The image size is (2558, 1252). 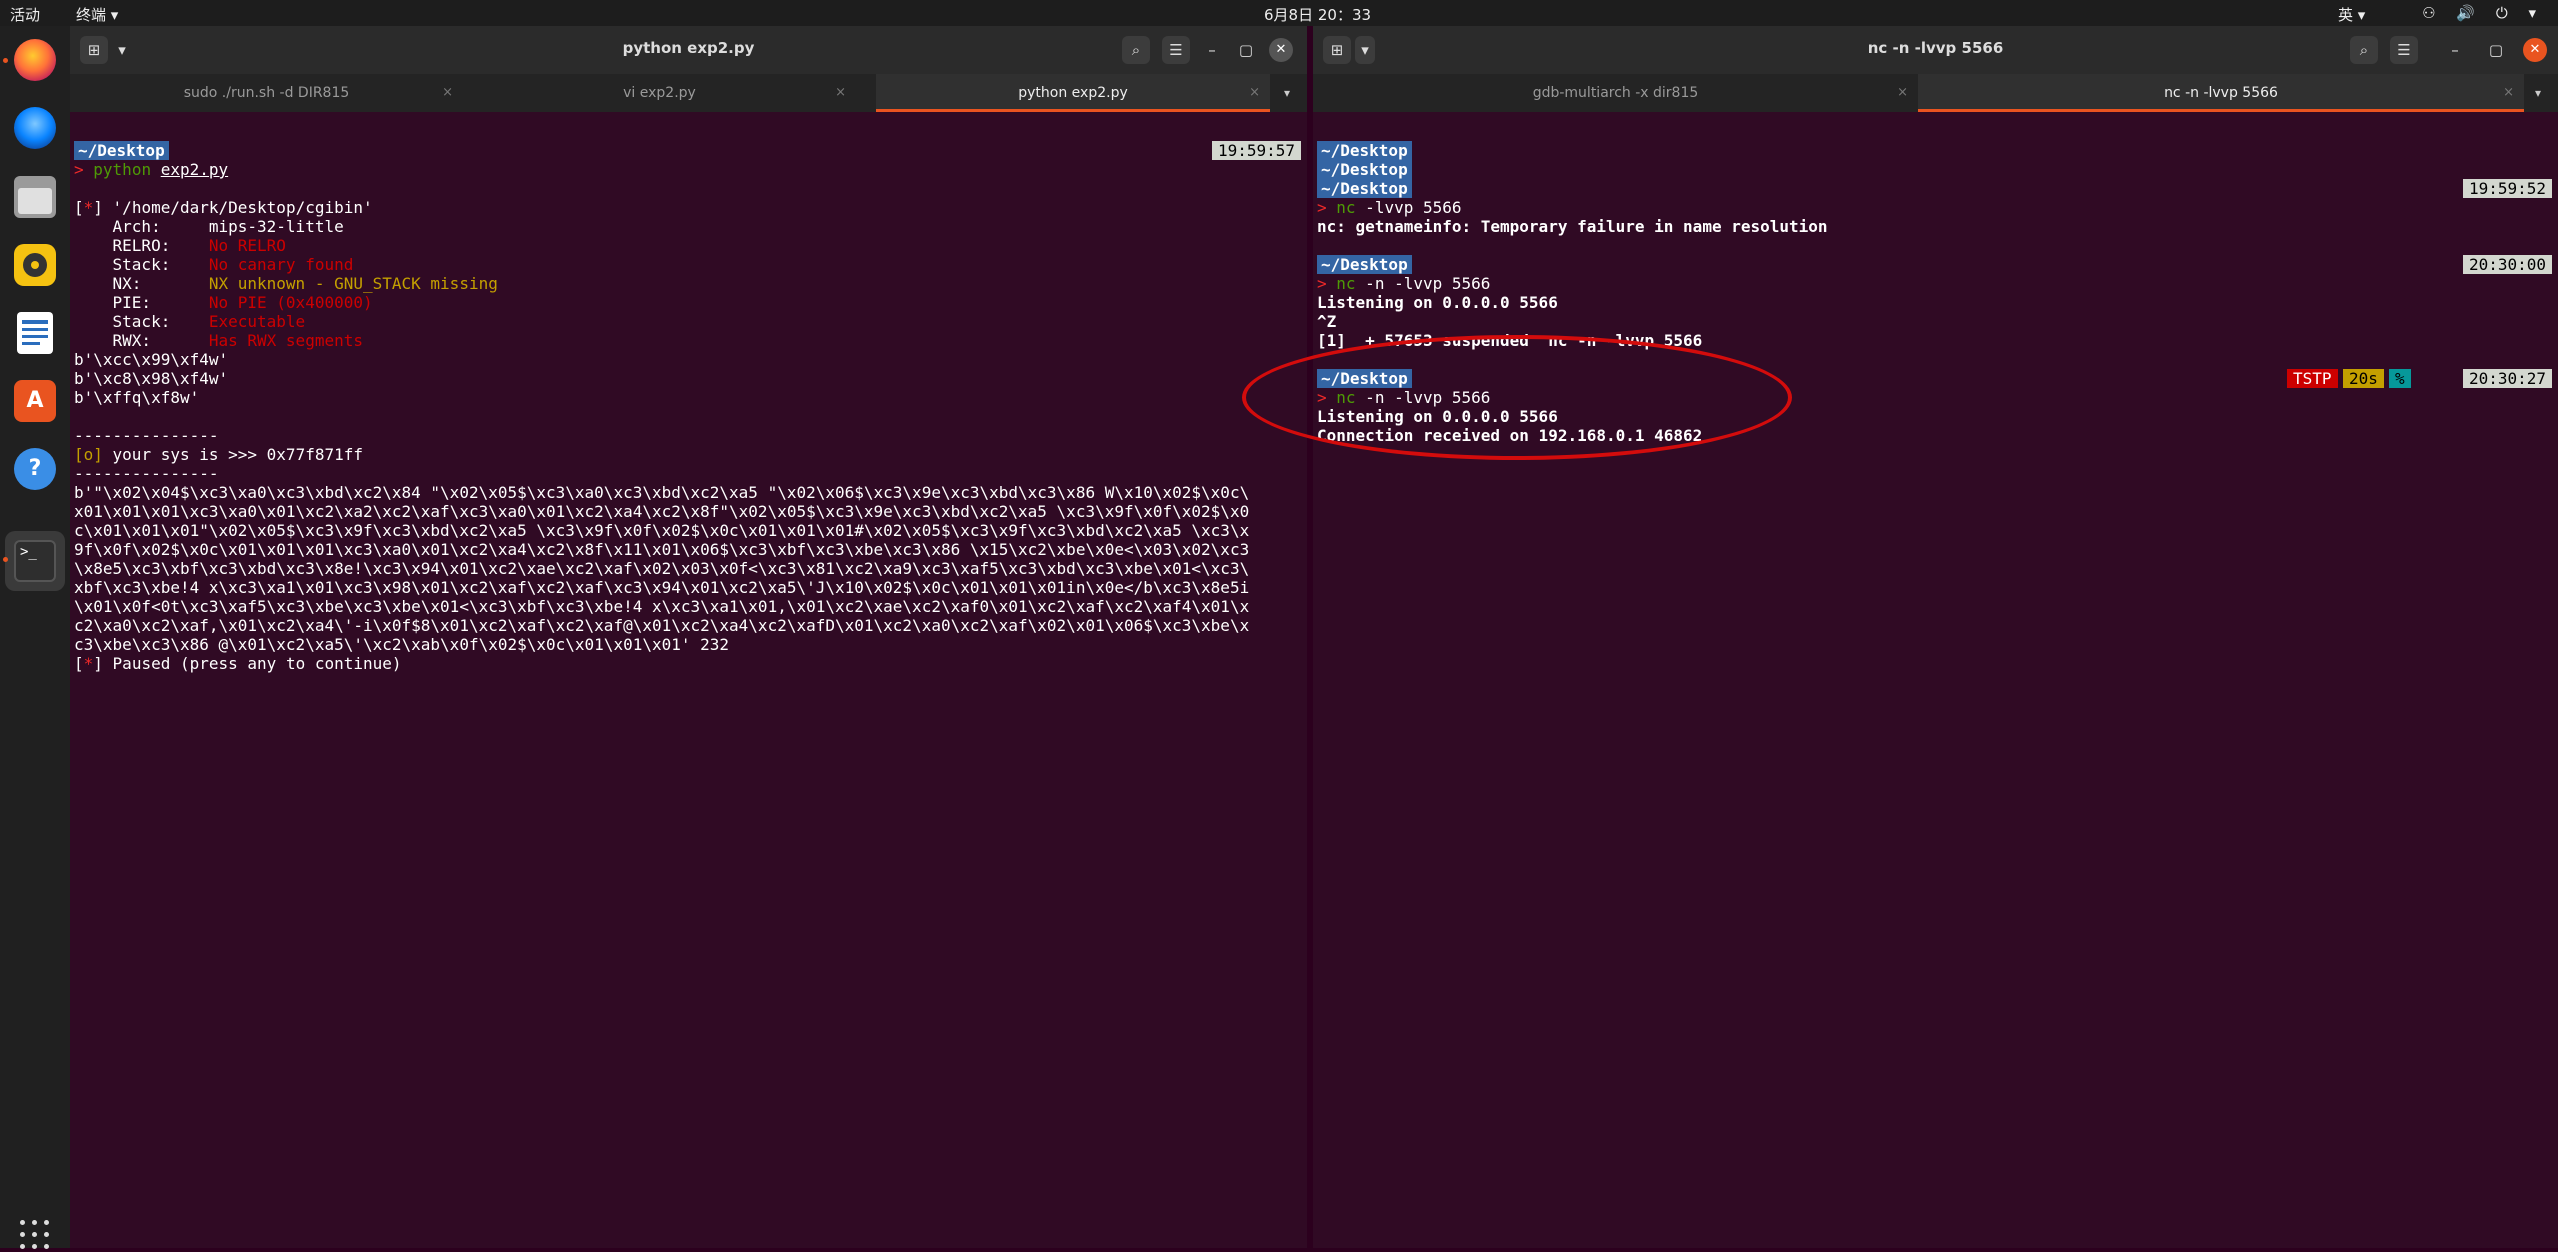 I want to click on stack-value: No canary found, so click(x=281, y=264).